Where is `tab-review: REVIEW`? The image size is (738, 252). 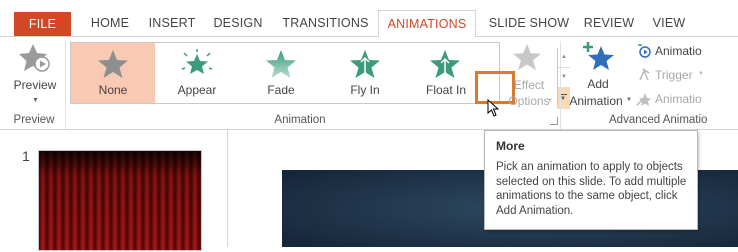 tab-review: REVIEW is located at coordinates (609, 23).